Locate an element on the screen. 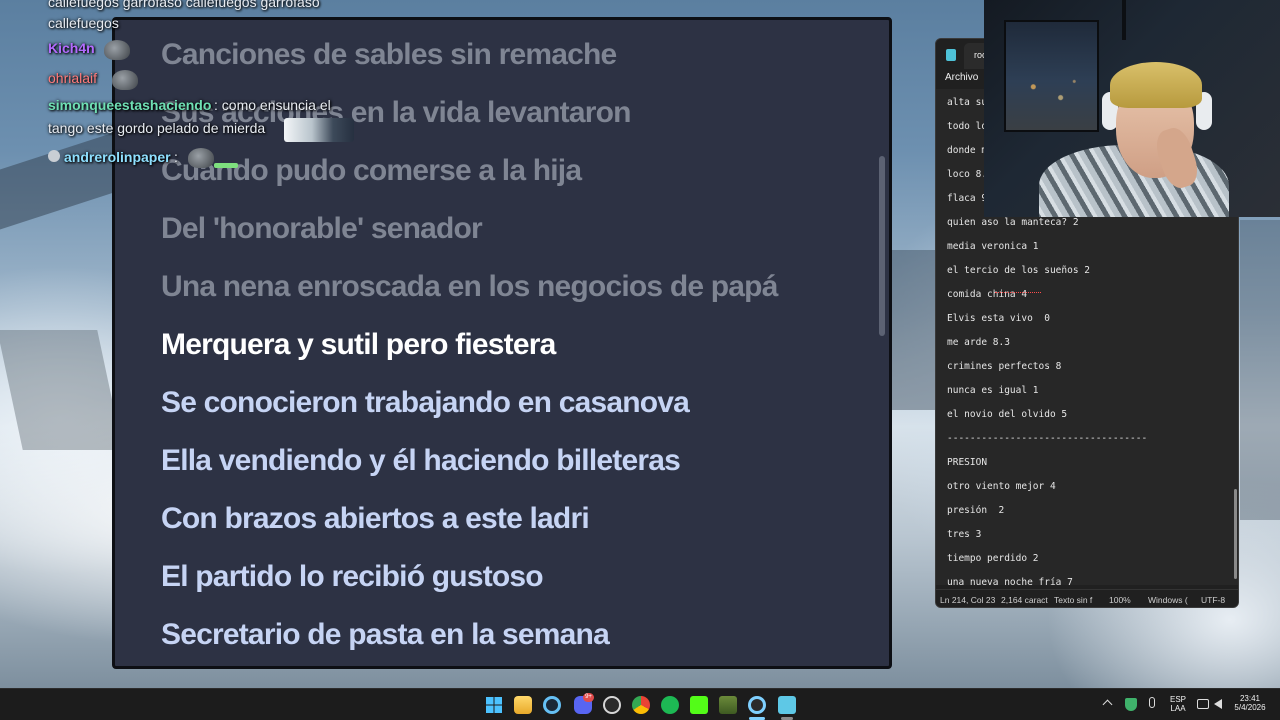  lyrics-scrollbar is located at coordinates (882, 246).